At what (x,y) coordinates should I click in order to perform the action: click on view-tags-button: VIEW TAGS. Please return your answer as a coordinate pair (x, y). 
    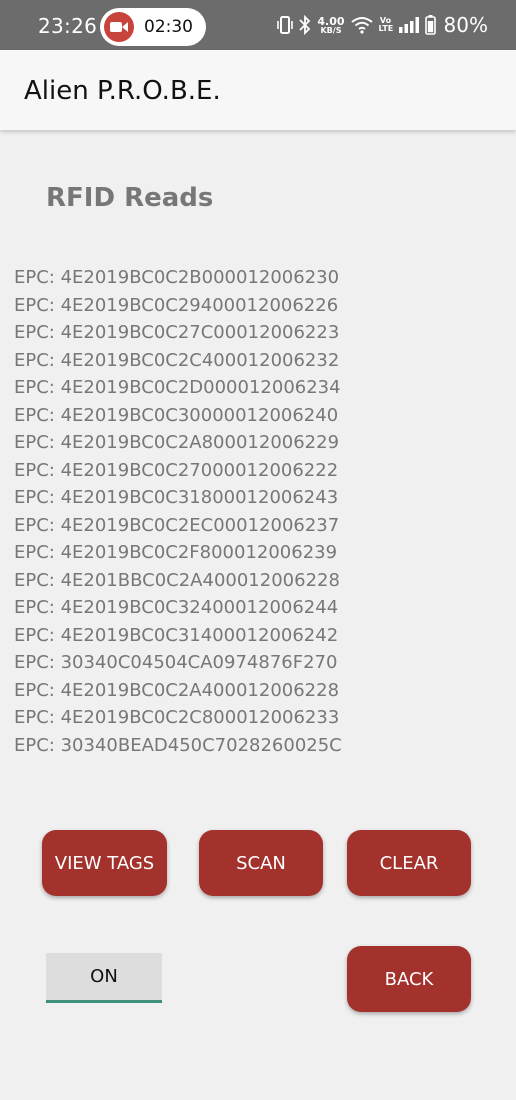
    Looking at the image, I should click on (104, 863).